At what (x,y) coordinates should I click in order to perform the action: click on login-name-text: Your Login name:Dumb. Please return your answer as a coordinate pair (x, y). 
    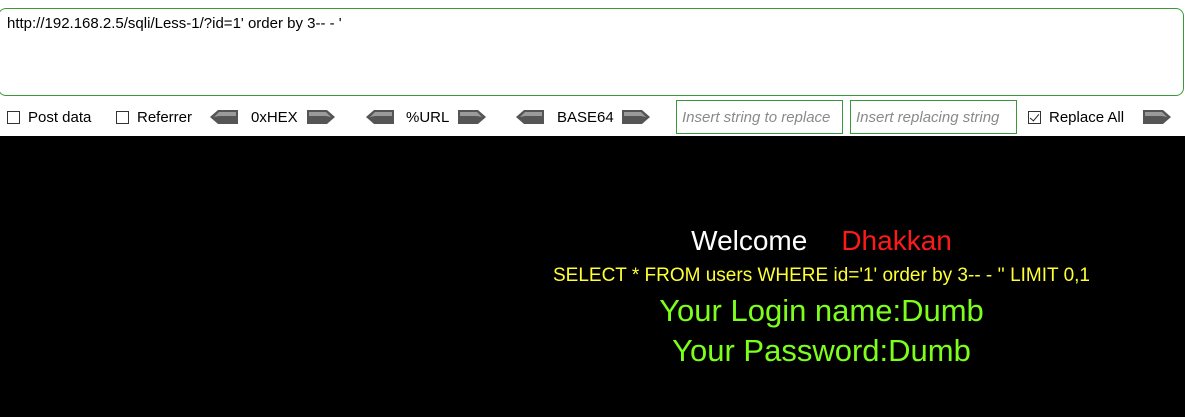
    Looking at the image, I should click on (821, 310).